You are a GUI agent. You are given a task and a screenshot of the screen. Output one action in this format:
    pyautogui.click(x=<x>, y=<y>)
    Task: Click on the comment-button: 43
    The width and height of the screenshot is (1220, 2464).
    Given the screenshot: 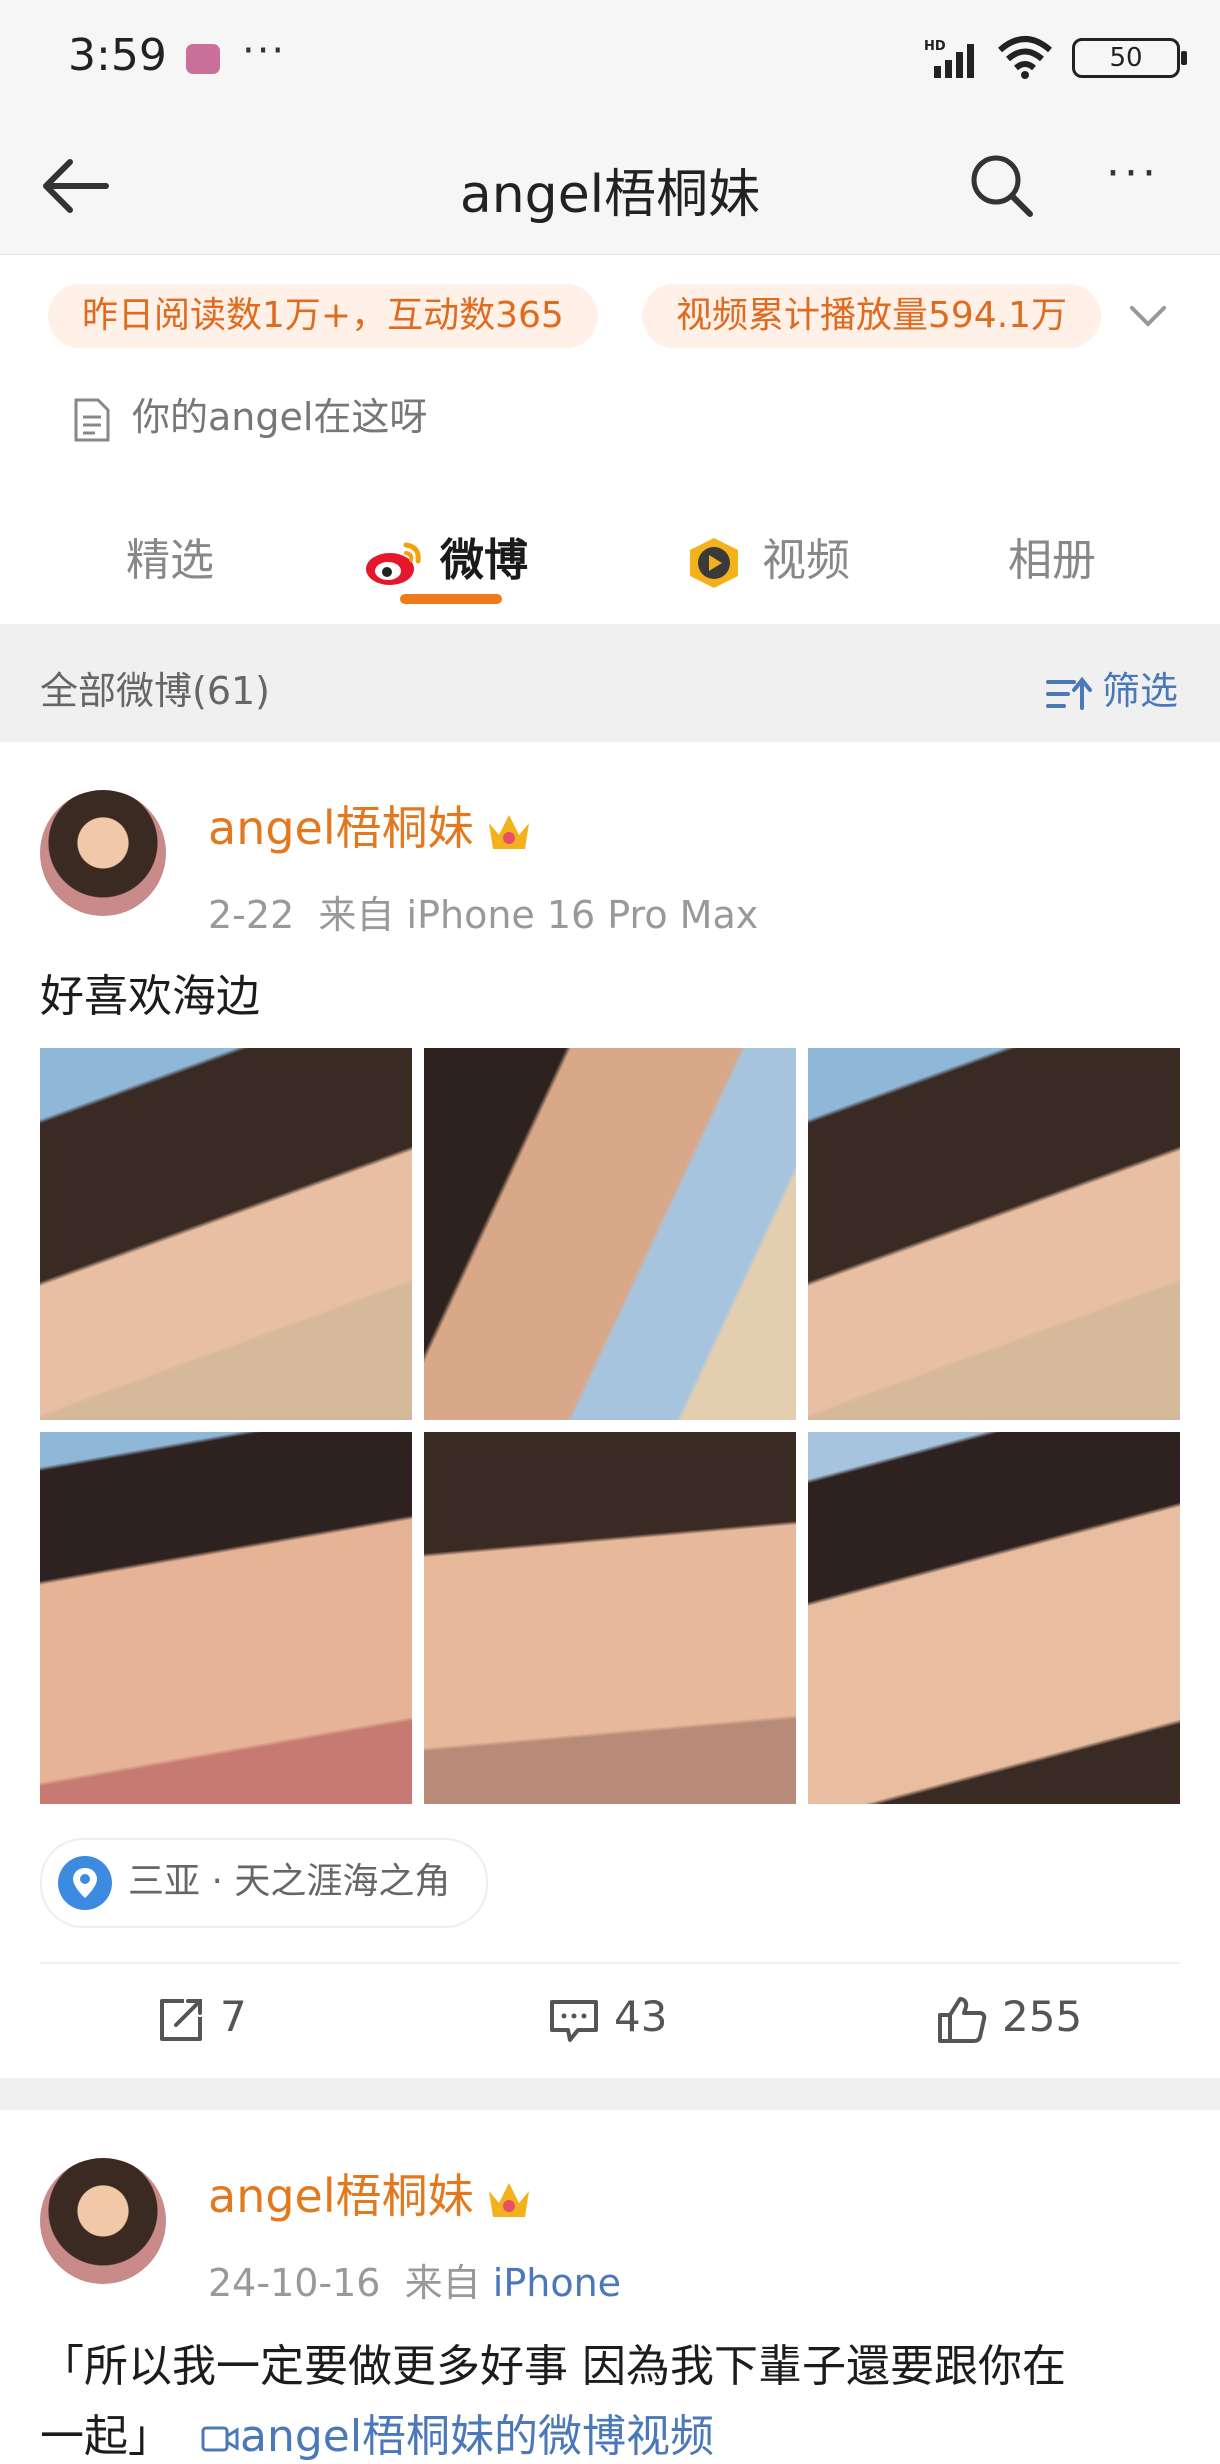 What is the action you would take?
    pyautogui.click(x=607, y=2018)
    